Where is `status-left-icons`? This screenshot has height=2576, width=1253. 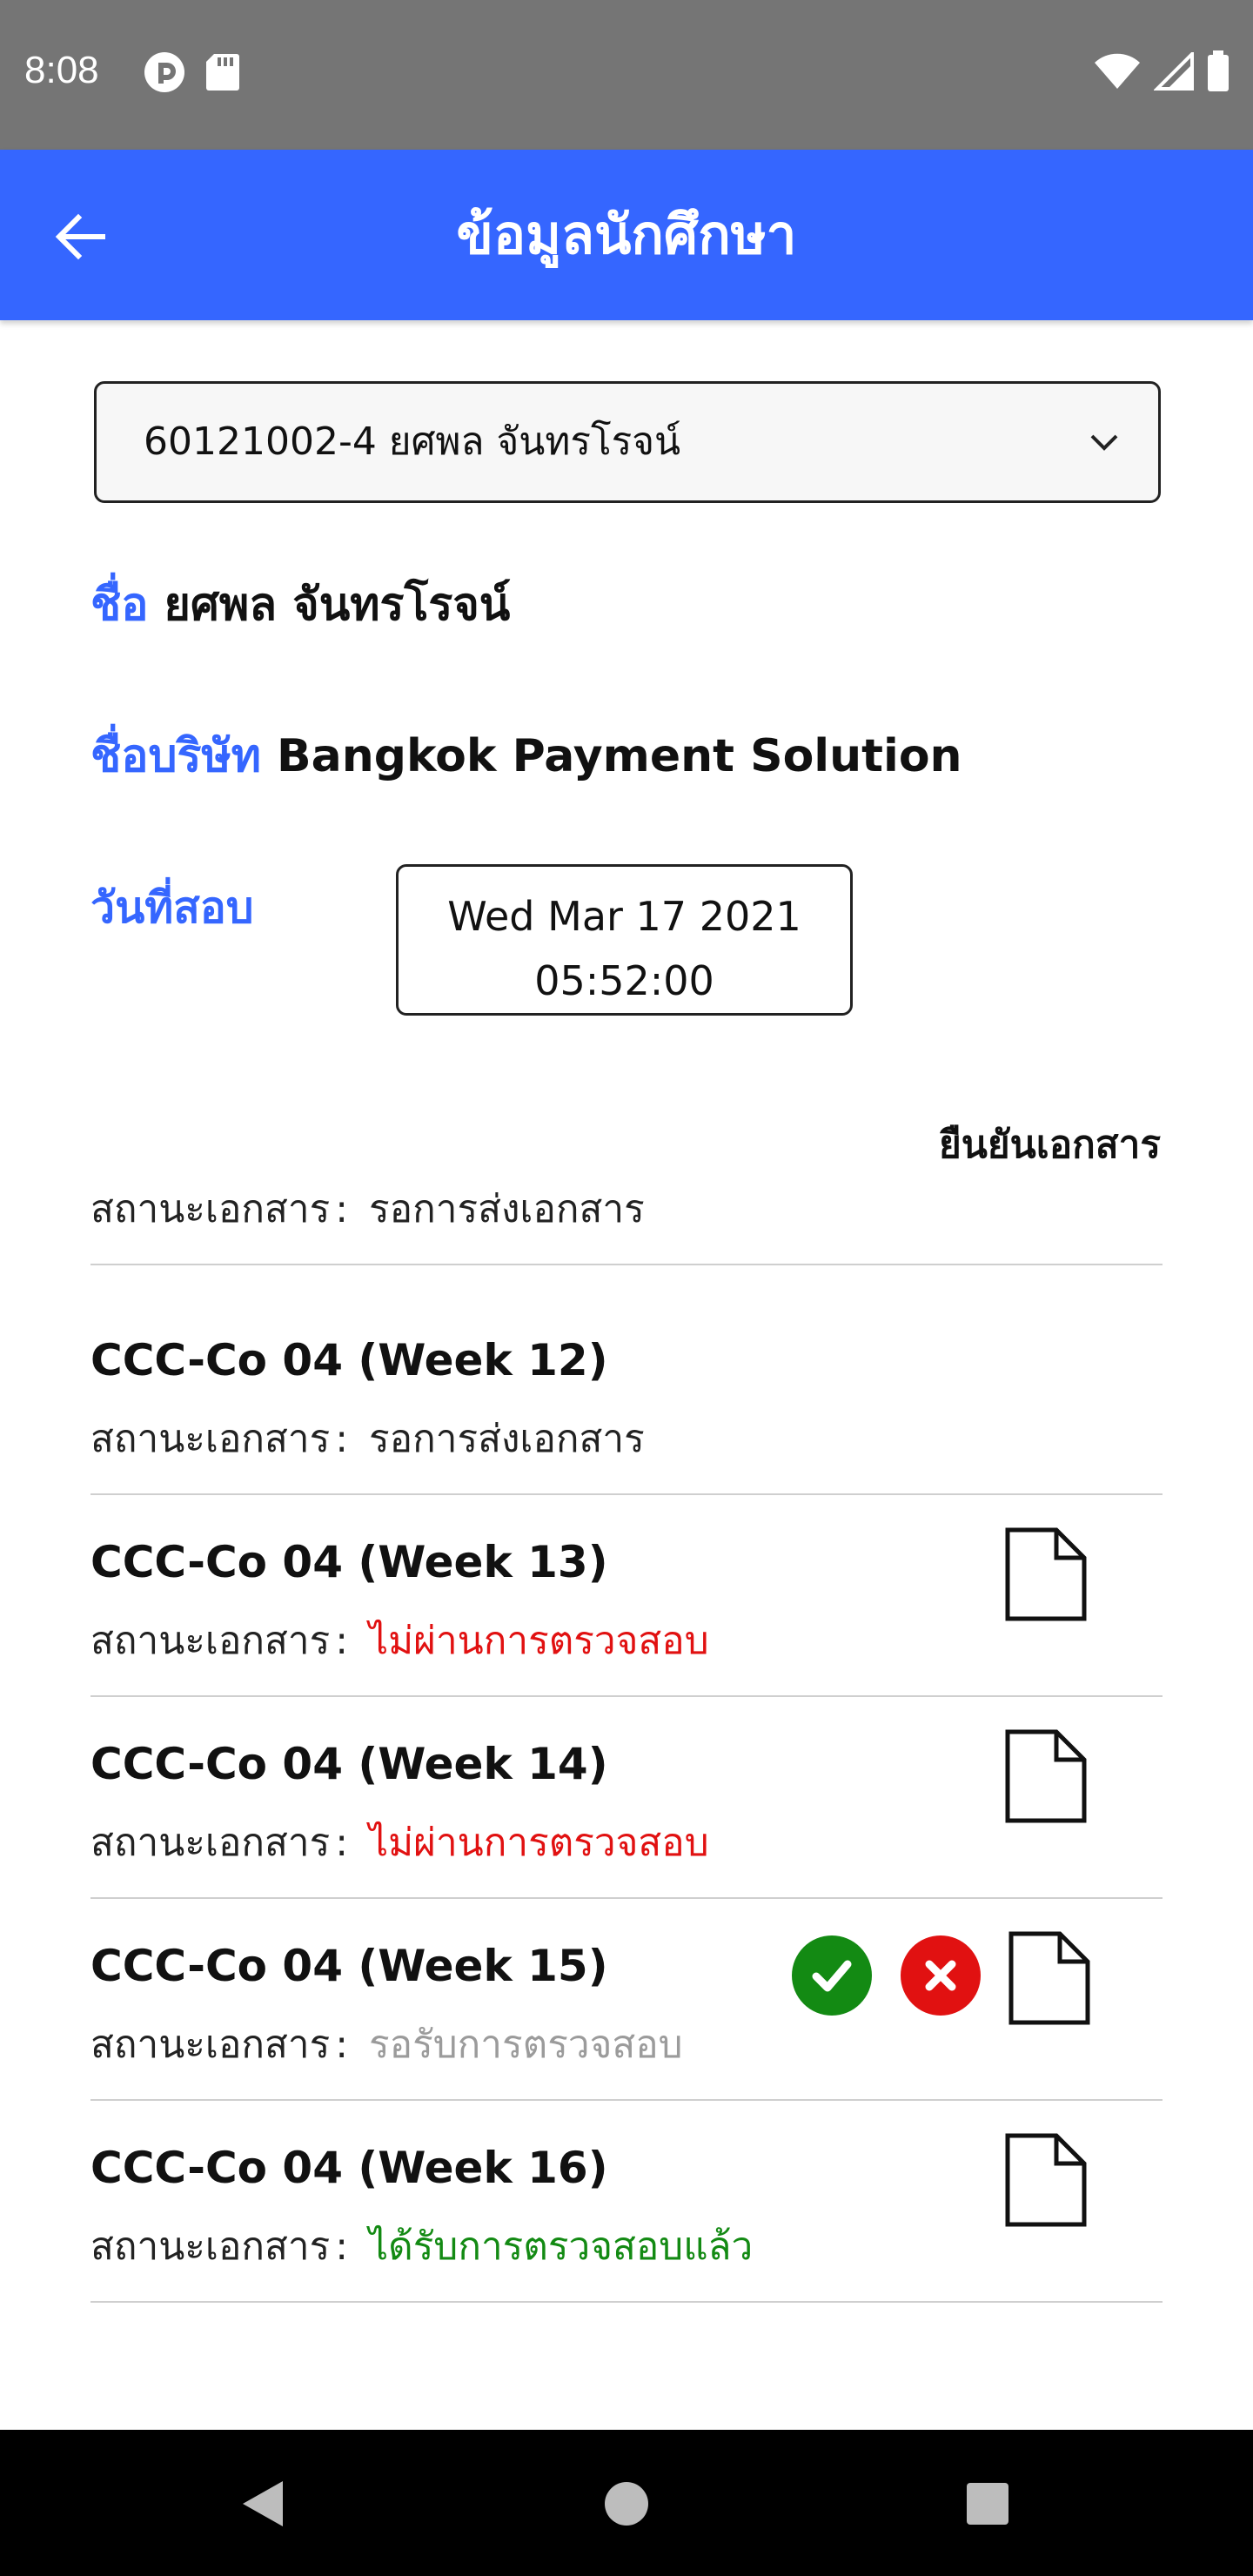
status-left-icons is located at coordinates (191, 73).